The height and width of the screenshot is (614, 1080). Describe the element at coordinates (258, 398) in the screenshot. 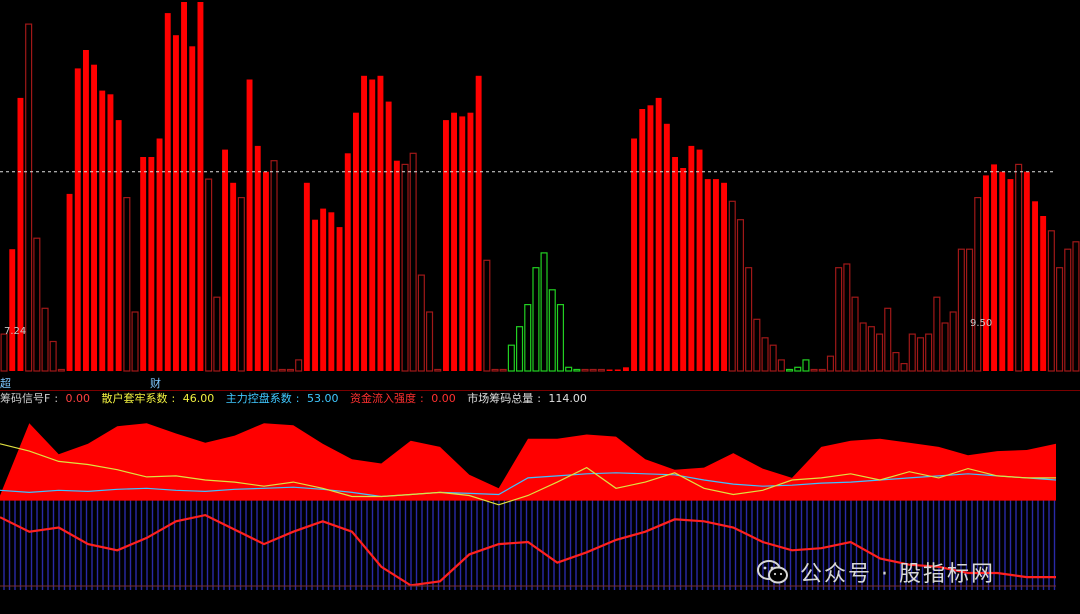

I see `legend-3-label: 主力控盘系数` at that location.